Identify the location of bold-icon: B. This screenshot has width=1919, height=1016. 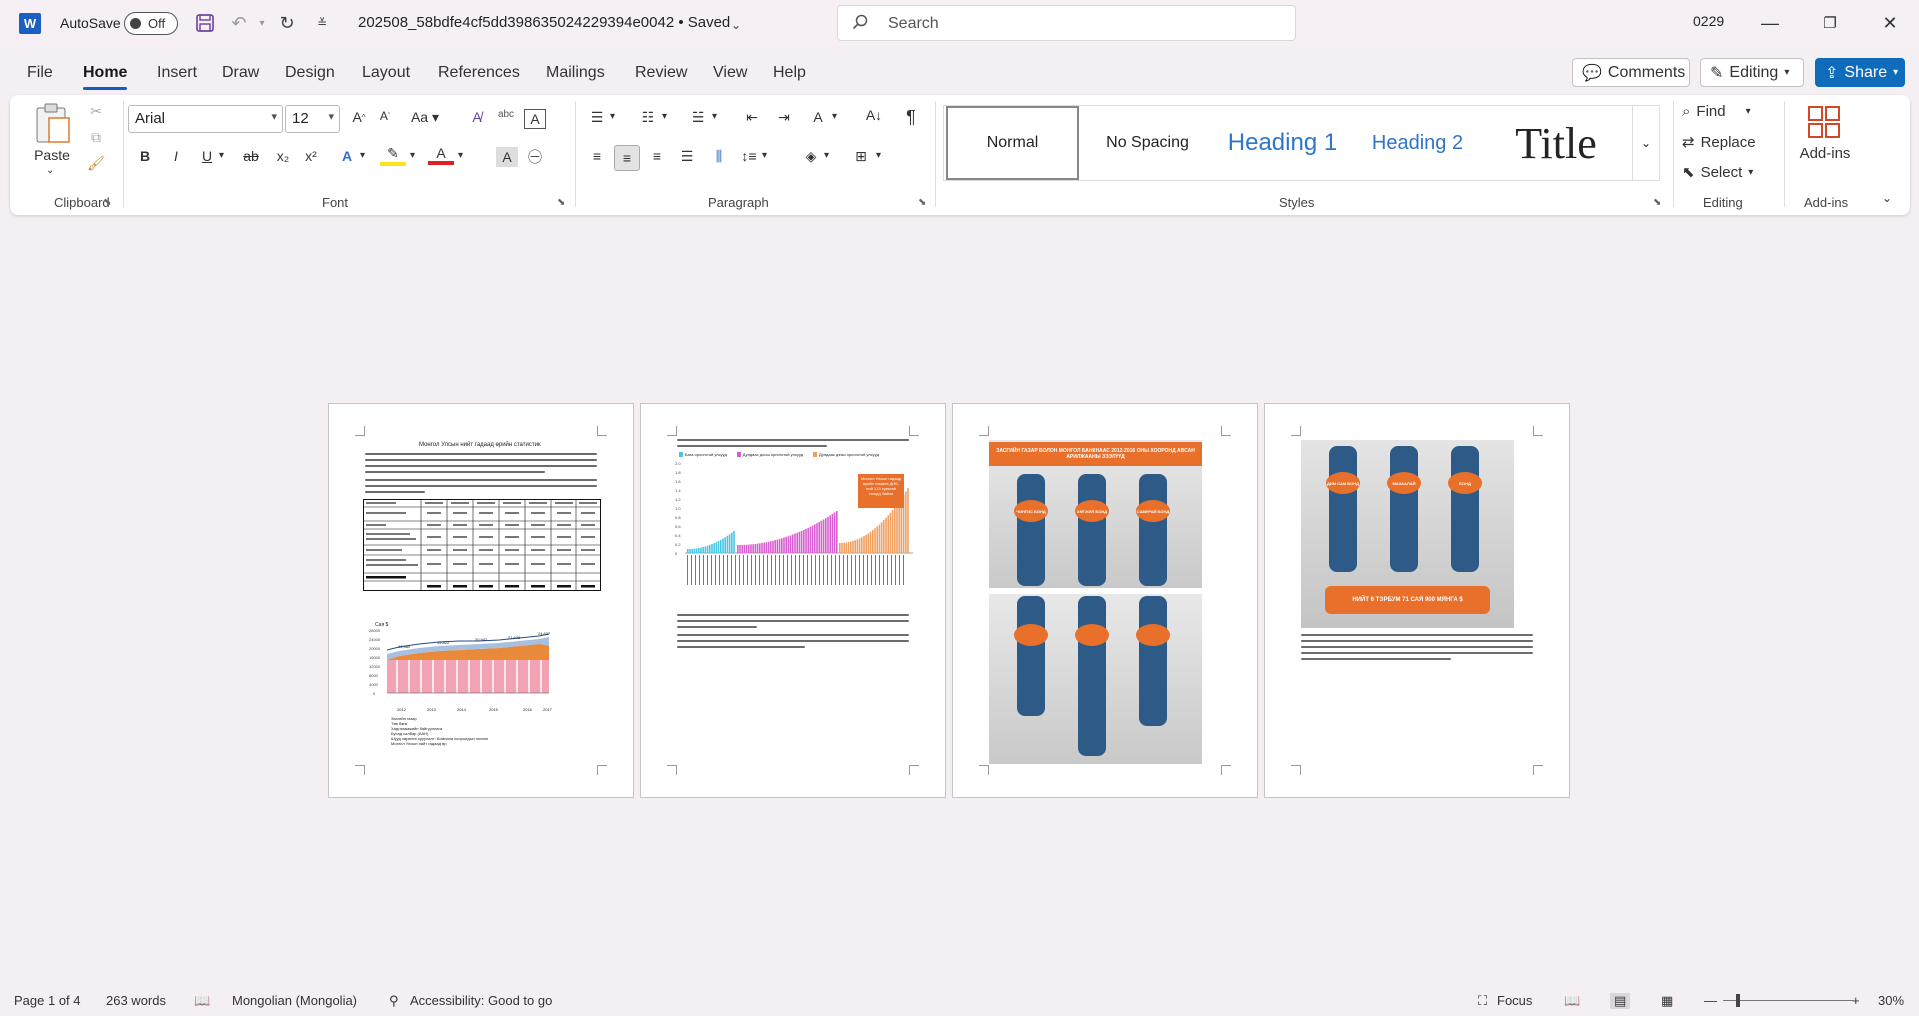
(145, 156).